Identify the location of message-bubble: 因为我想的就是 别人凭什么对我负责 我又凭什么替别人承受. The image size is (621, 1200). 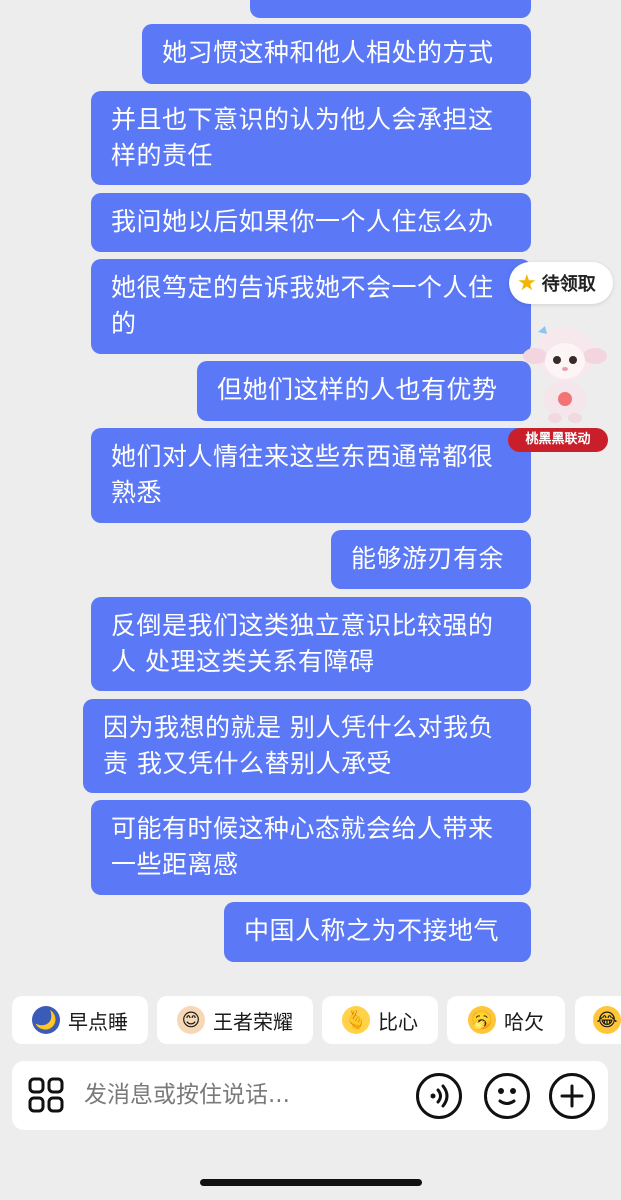
(307, 746).